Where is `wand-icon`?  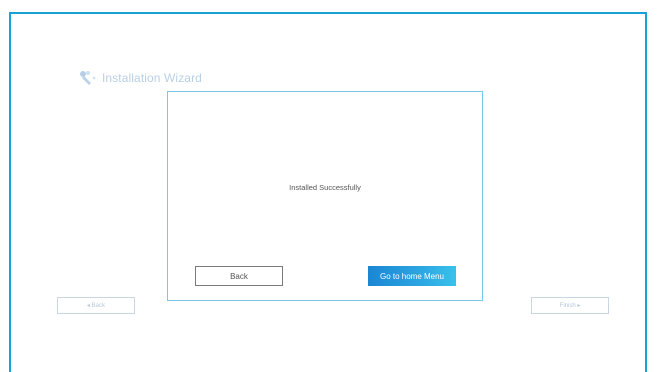 wand-icon is located at coordinates (89, 78).